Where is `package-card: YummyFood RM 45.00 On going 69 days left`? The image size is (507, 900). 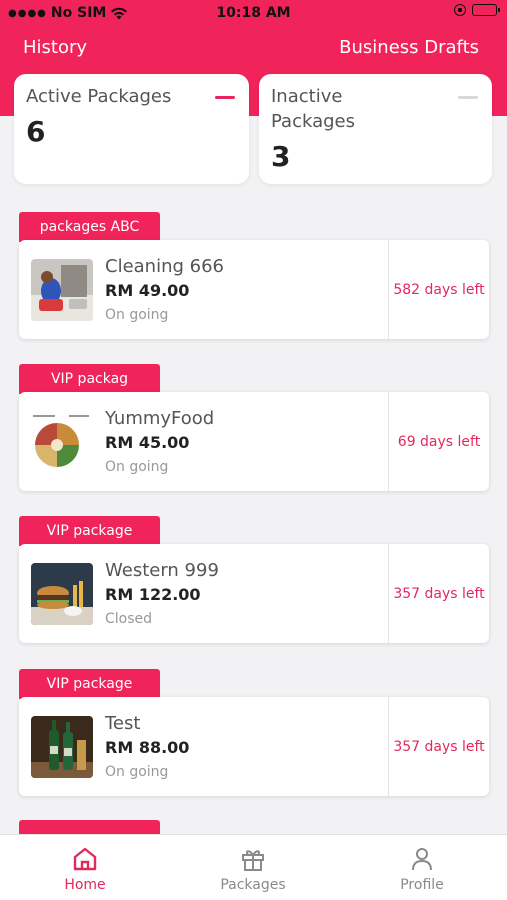
package-card: YummyFood RM 45.00 On going 69 days left is located at coordinates (254, 441).